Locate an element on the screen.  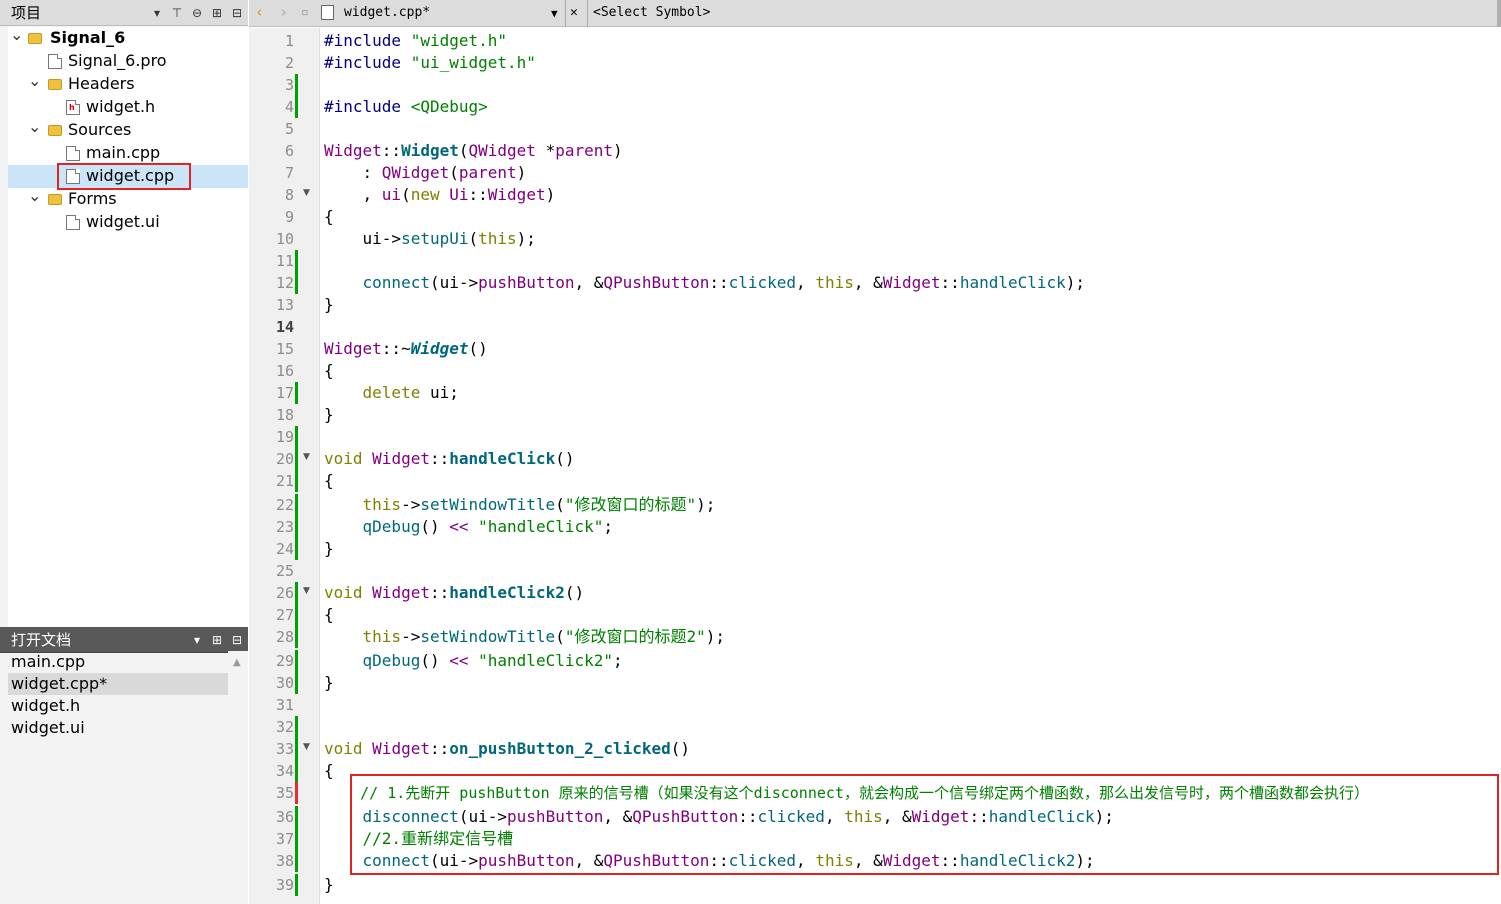
filter-icon: ⊤ is located at coordinates (177, 13).